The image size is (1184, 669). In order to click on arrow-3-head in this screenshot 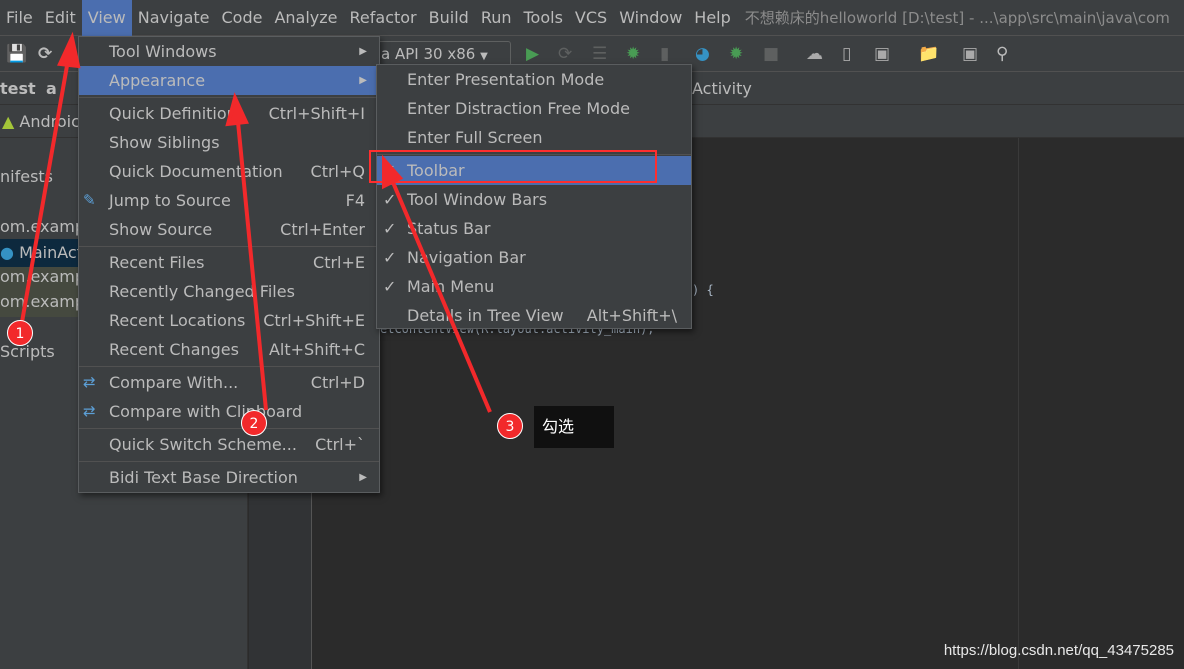, I will do `click(393, 172)`.